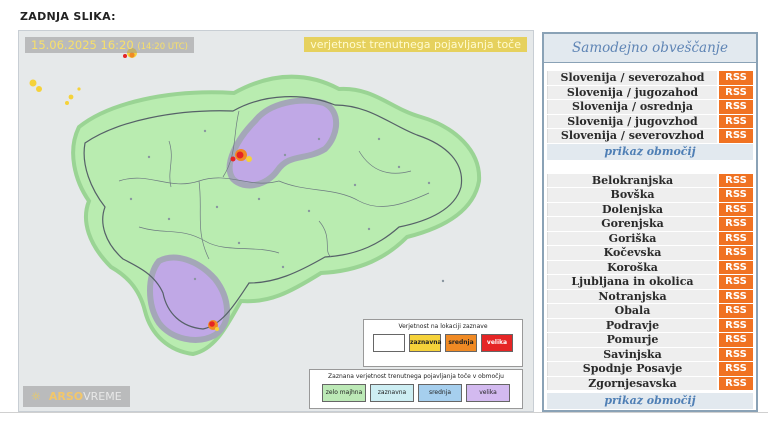 The image size is (768, 425). Describe the element at coordinates (102, 396) in the screenshot. I see `logo-vreme: VREME` at that location.